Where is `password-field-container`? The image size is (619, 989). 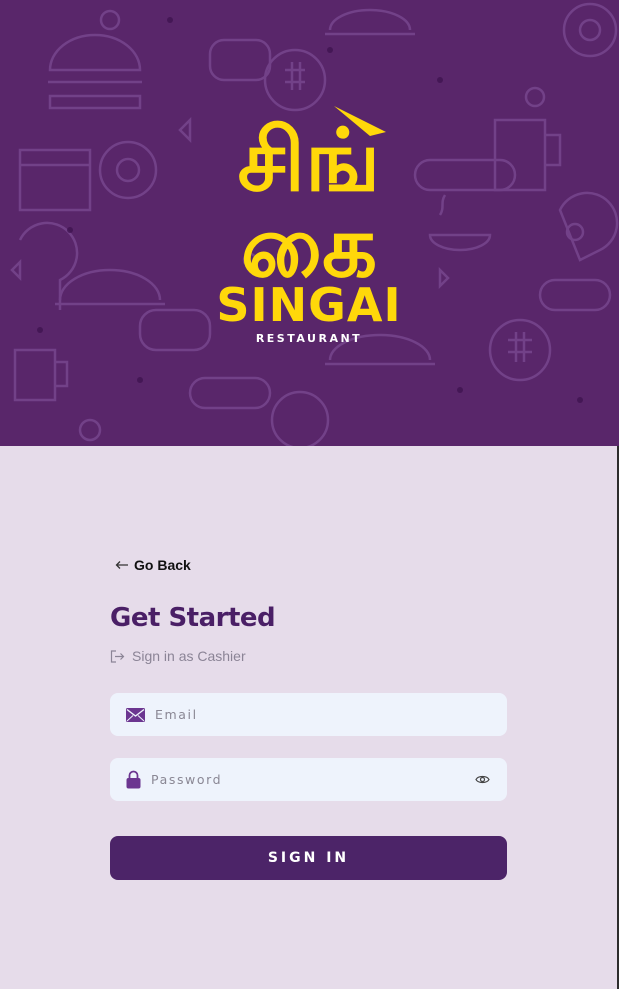
password-field-container is located at coordinates (308, 779).